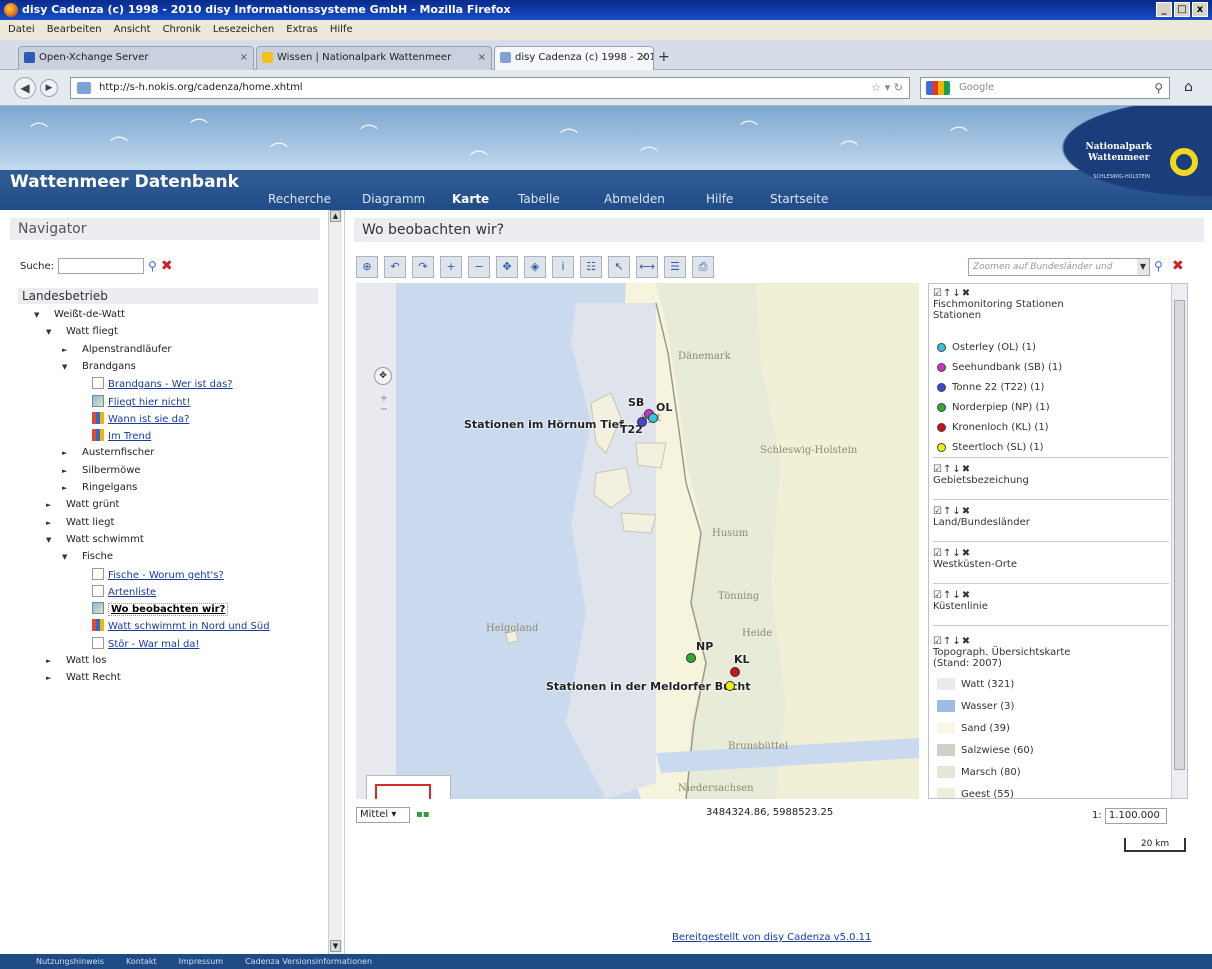 Image resolution: width=1212 pixels, height=969 pixels. I want to click on tree-item: Stör - War mal da!, so click(145, 644).